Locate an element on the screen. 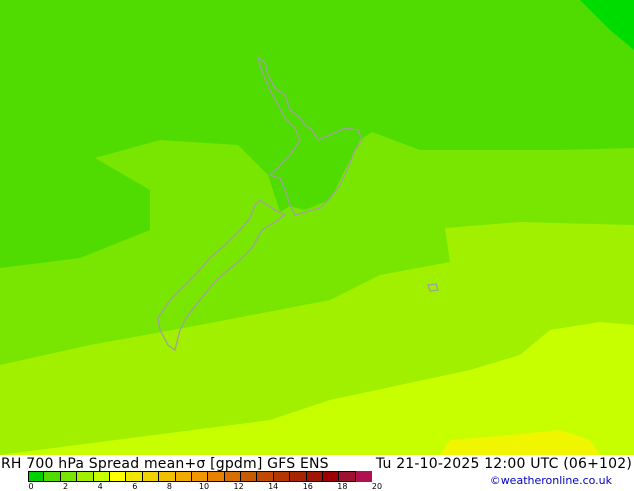  credit-link: ©weatheronline.co.uk is located at coordinates (551, 480).